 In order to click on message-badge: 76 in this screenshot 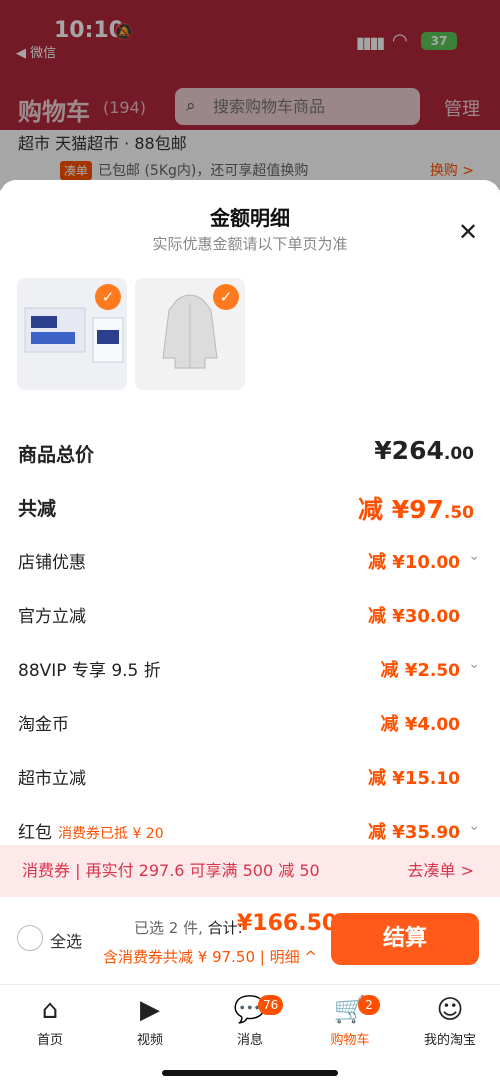, I will do `click(271, 1005)`.